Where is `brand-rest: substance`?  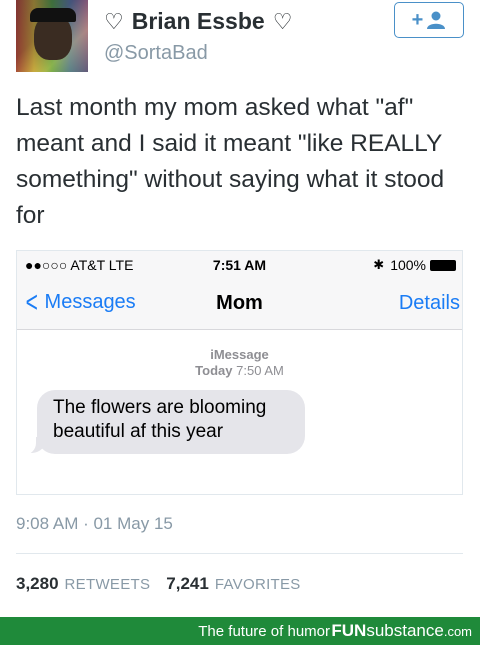
brand-rest: substance is located at coordinates (405, 630).